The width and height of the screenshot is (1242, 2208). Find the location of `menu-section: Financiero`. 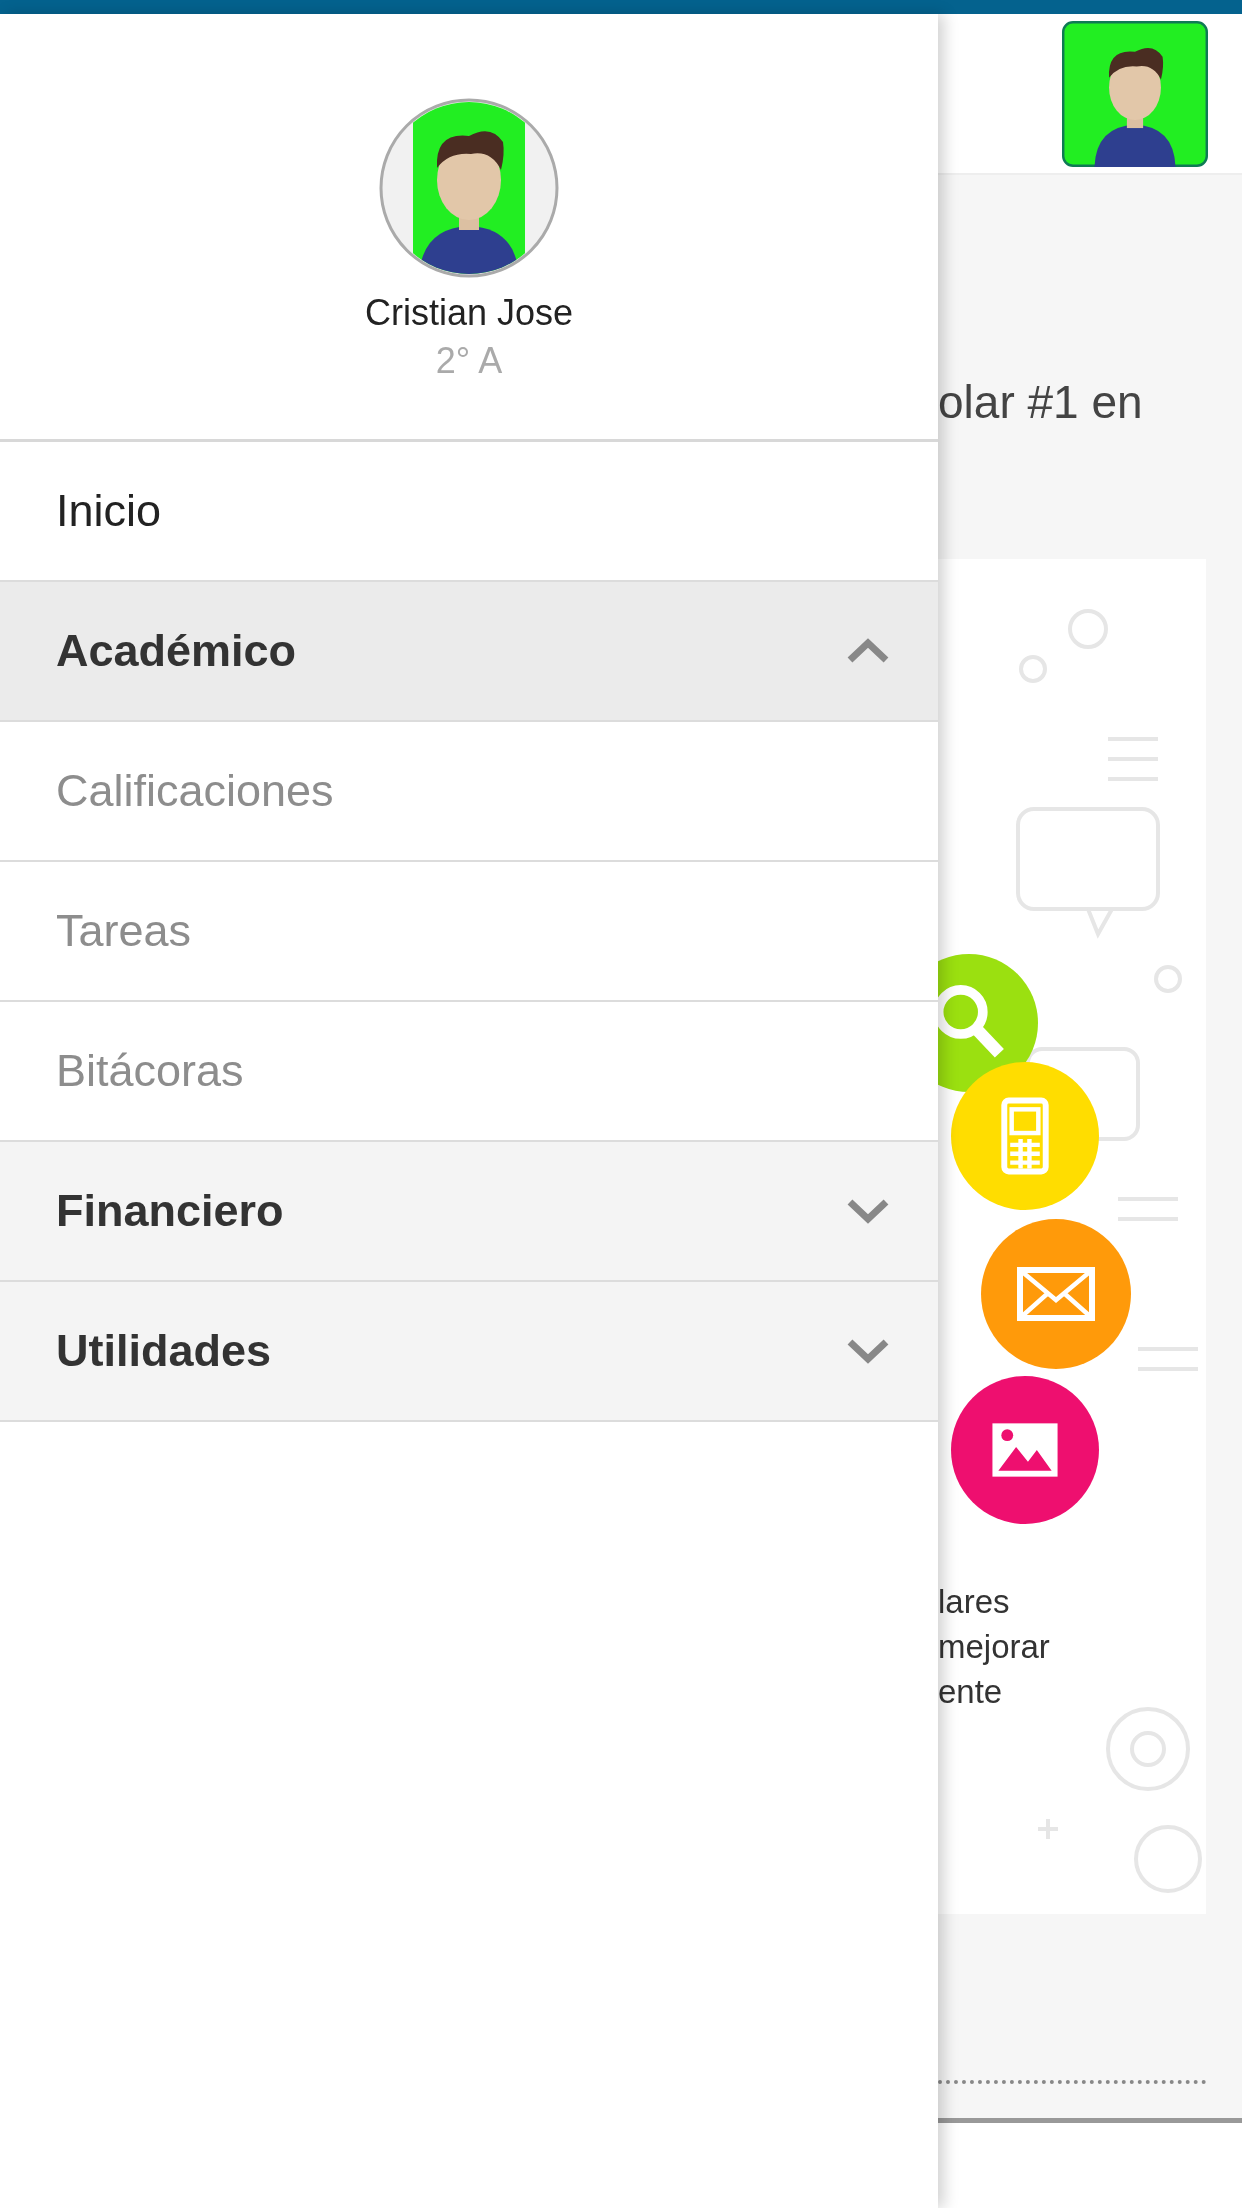

menu-section: Financiero is located at coordinates (469, 1212).